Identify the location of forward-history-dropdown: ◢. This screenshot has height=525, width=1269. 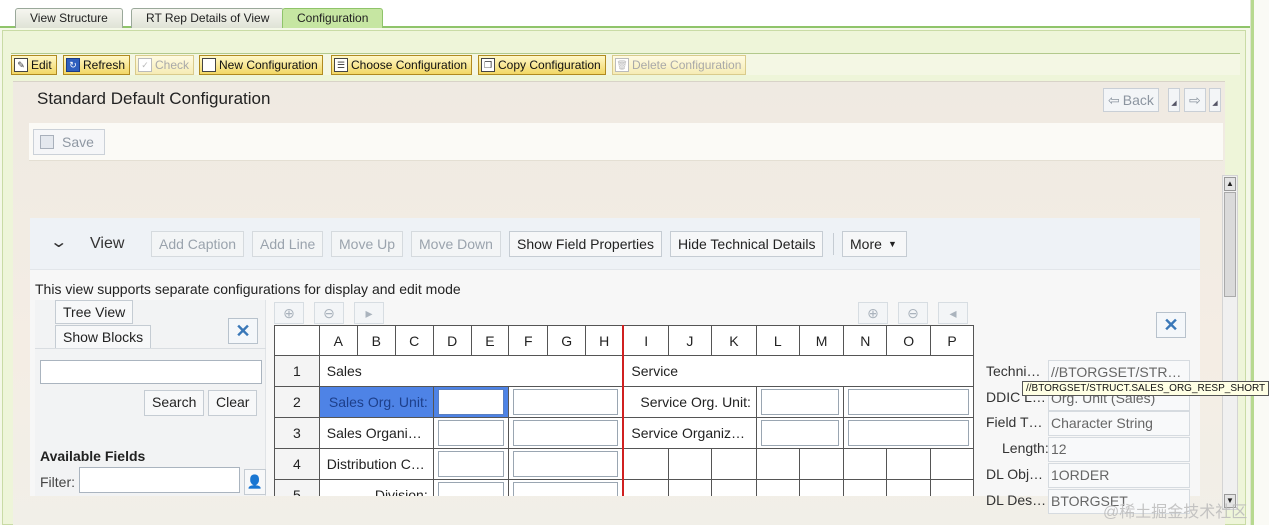
(1215, 100).